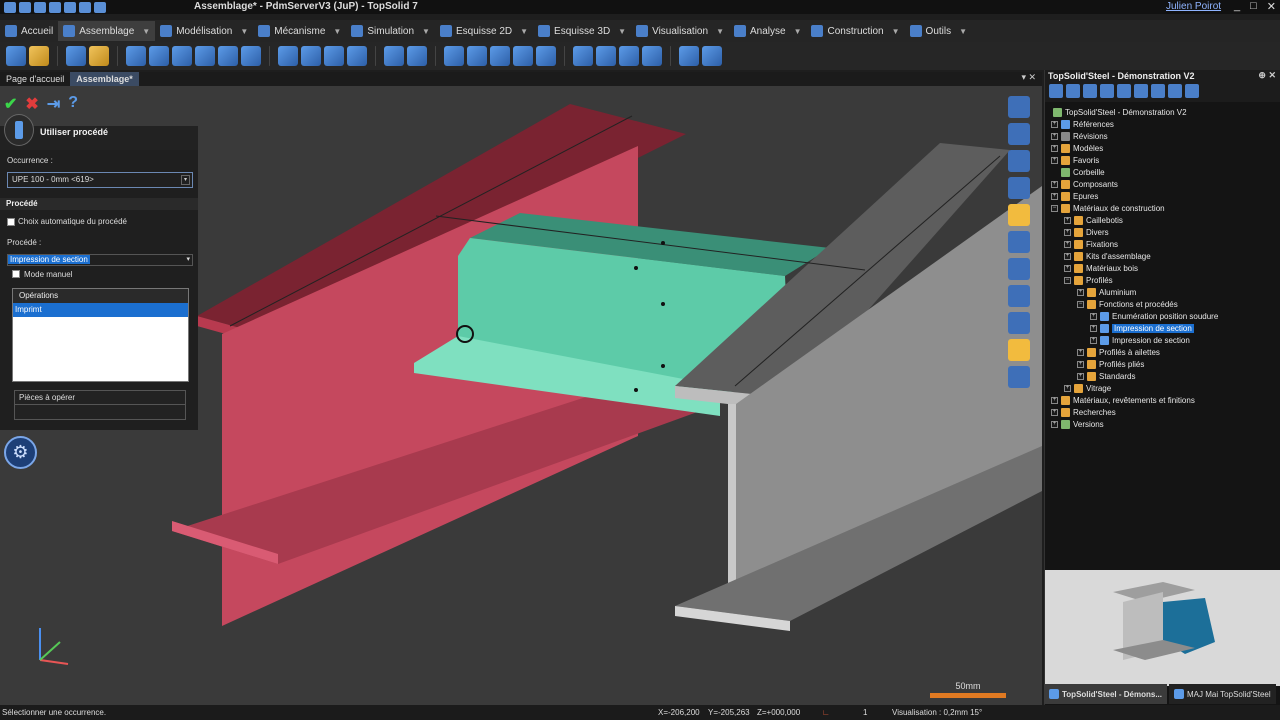  I want to click on auto-choice-checkbox, so click(11, 222).